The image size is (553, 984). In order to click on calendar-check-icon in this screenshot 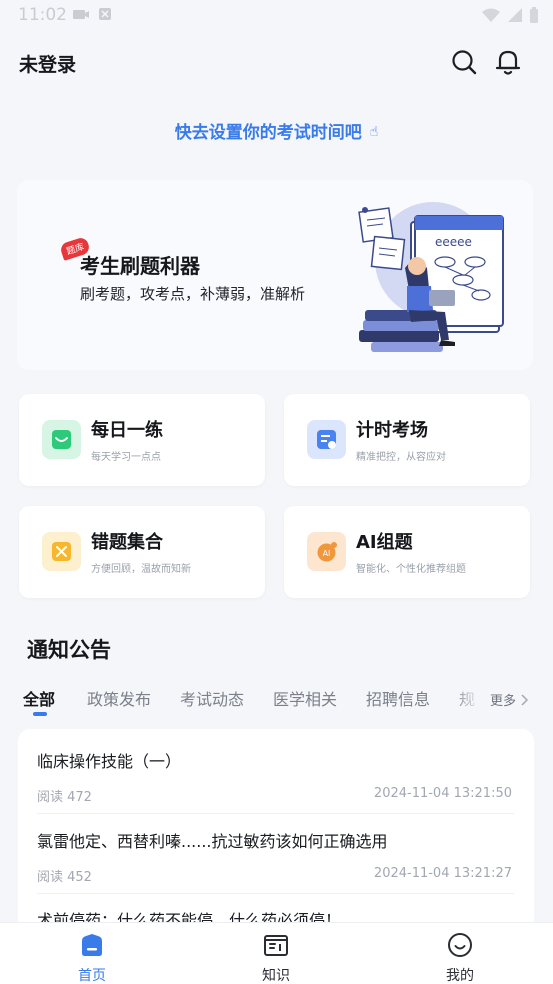, I will do `click(61, 439)`.